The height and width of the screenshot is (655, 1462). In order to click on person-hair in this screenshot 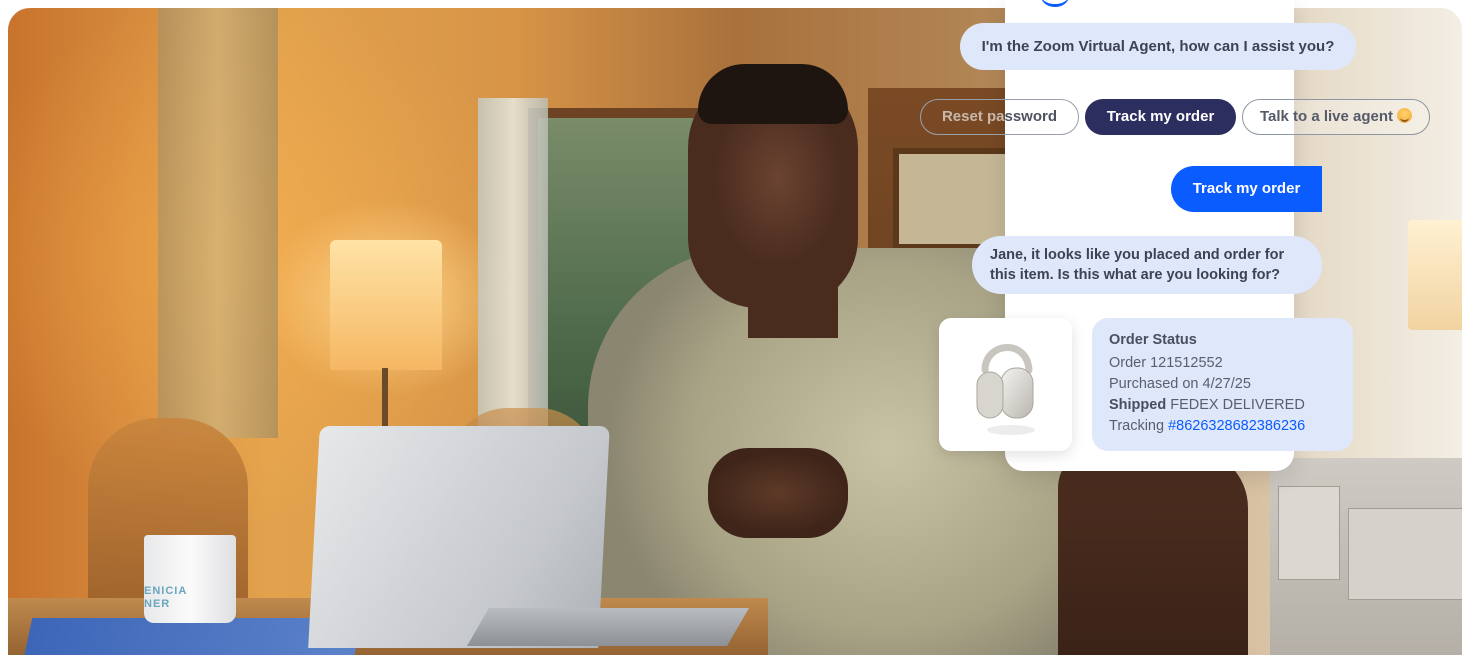, I will do `click(773, 94)`.